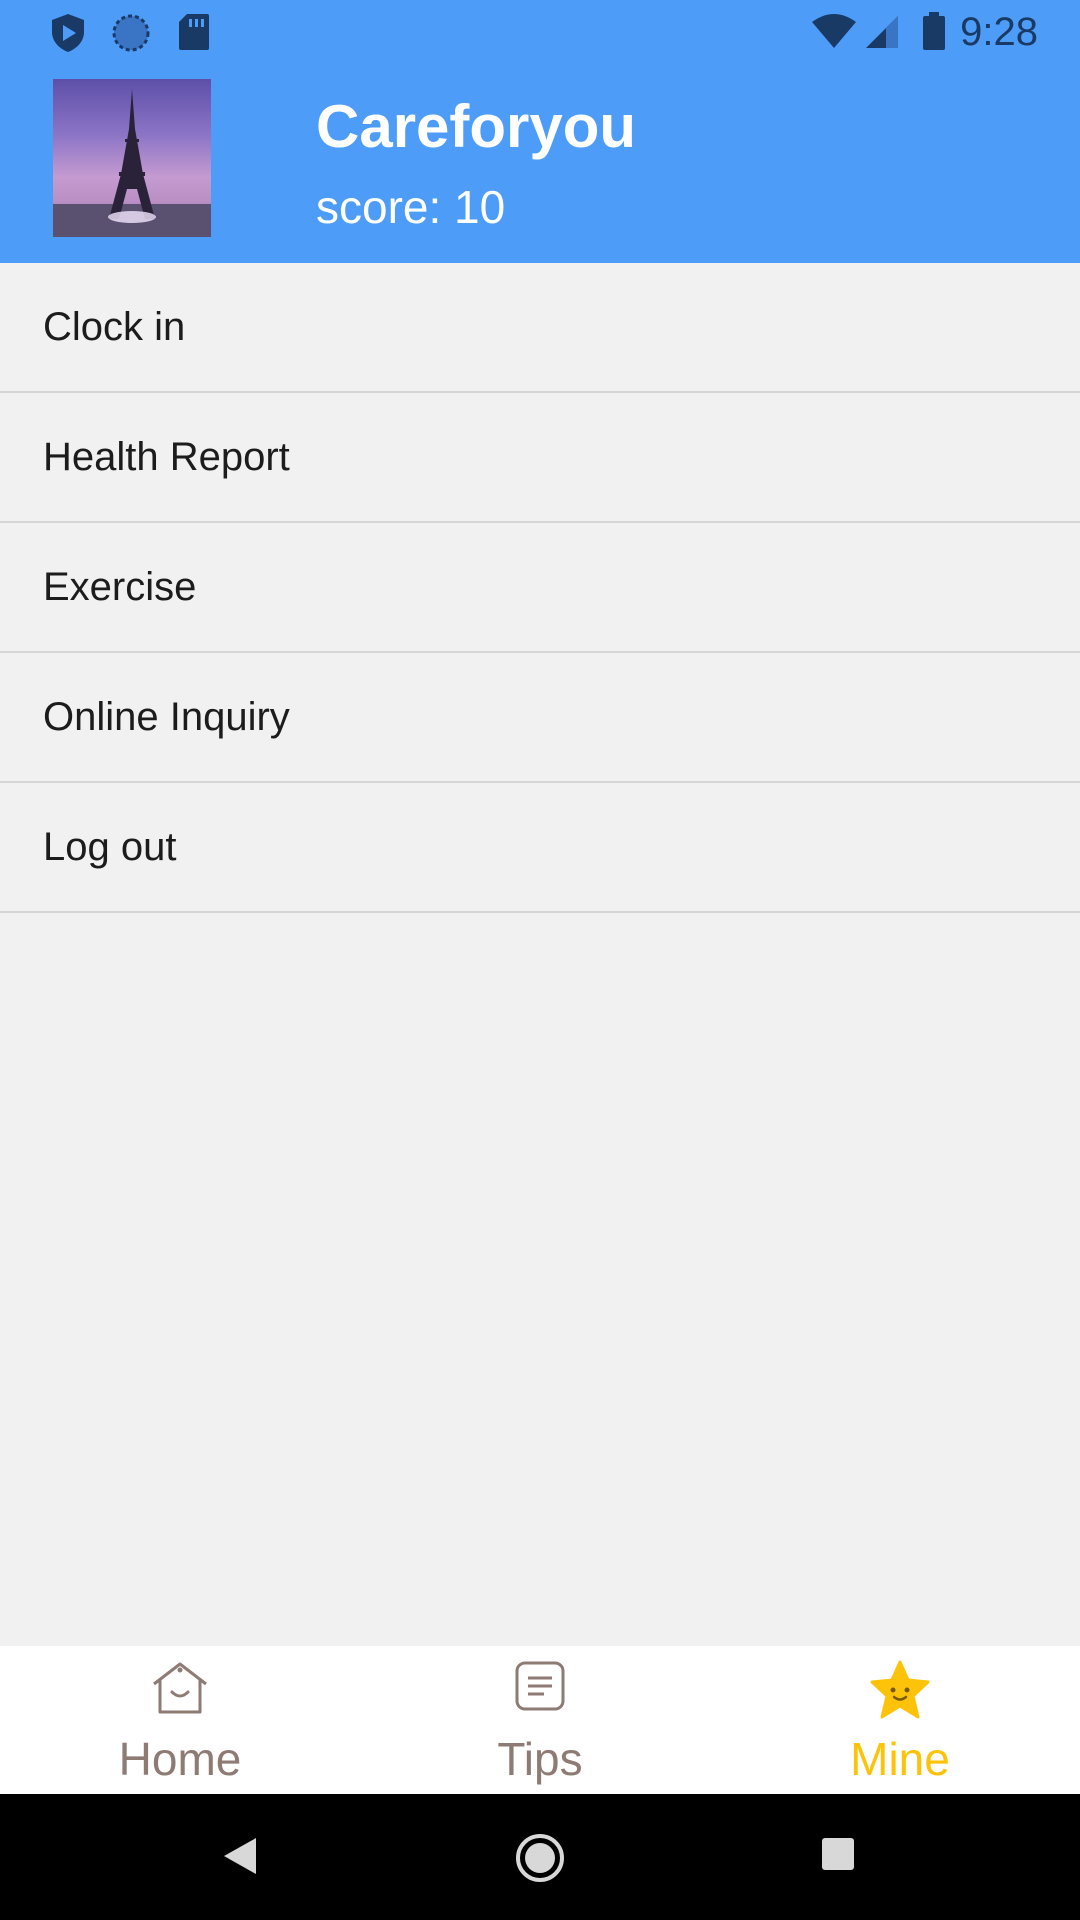 The image size is (1080, 1920). I want to click on tips-icon, so click(540, 1688).